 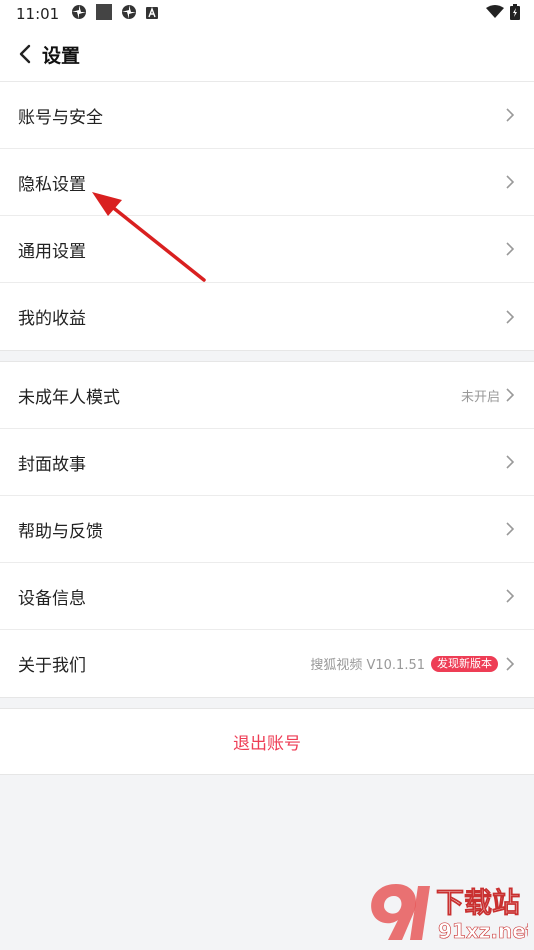 I want to click on settings-item-label: 帮助与反馈, so click(x=60, y=531).